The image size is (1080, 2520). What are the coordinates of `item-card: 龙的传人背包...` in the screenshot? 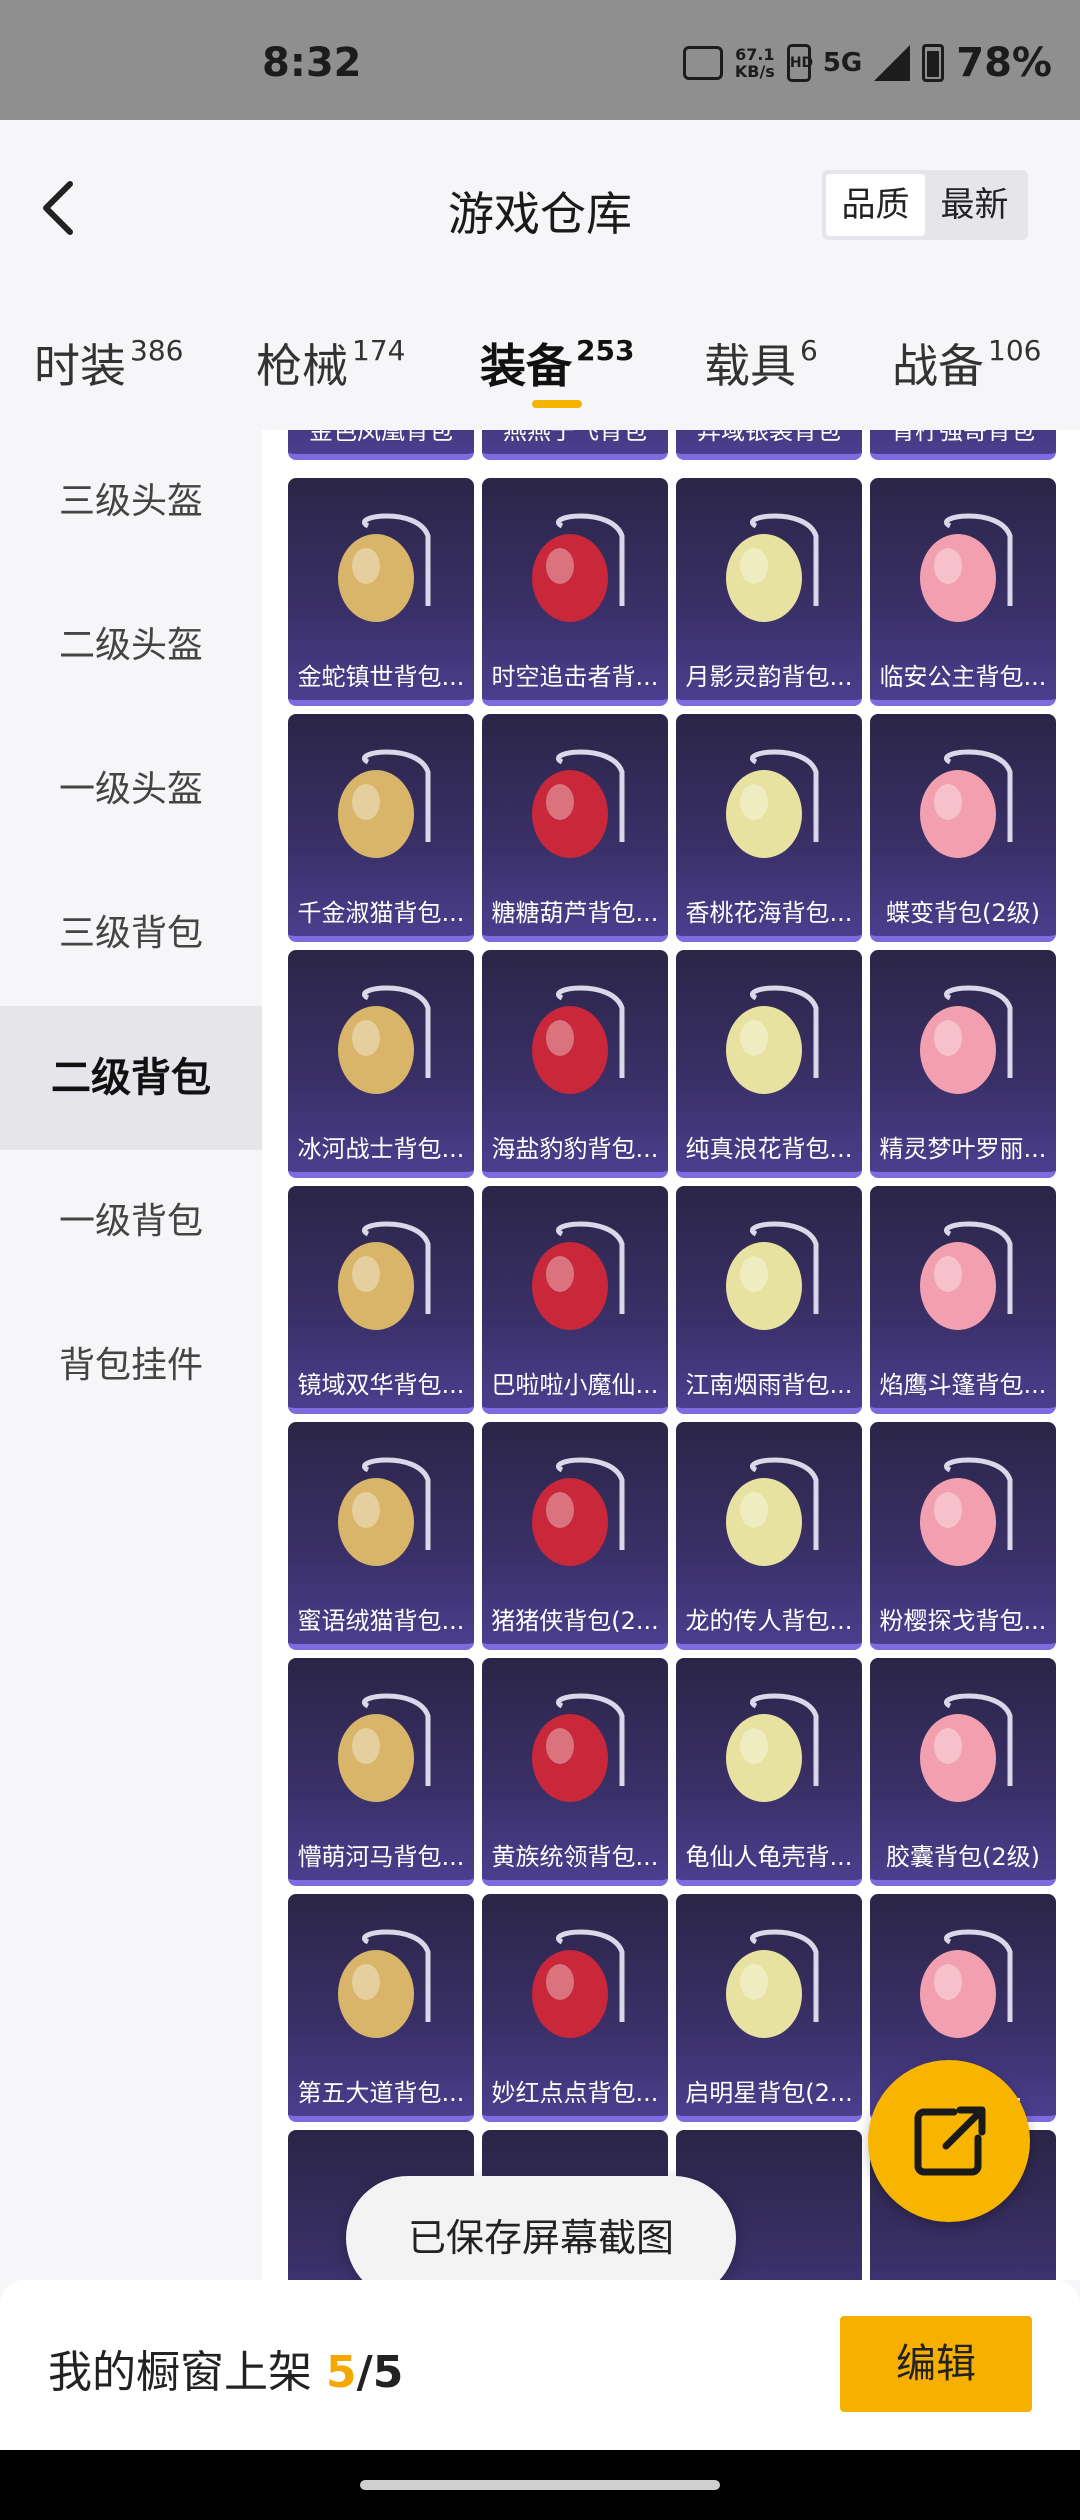 It's located at (769, 1536).